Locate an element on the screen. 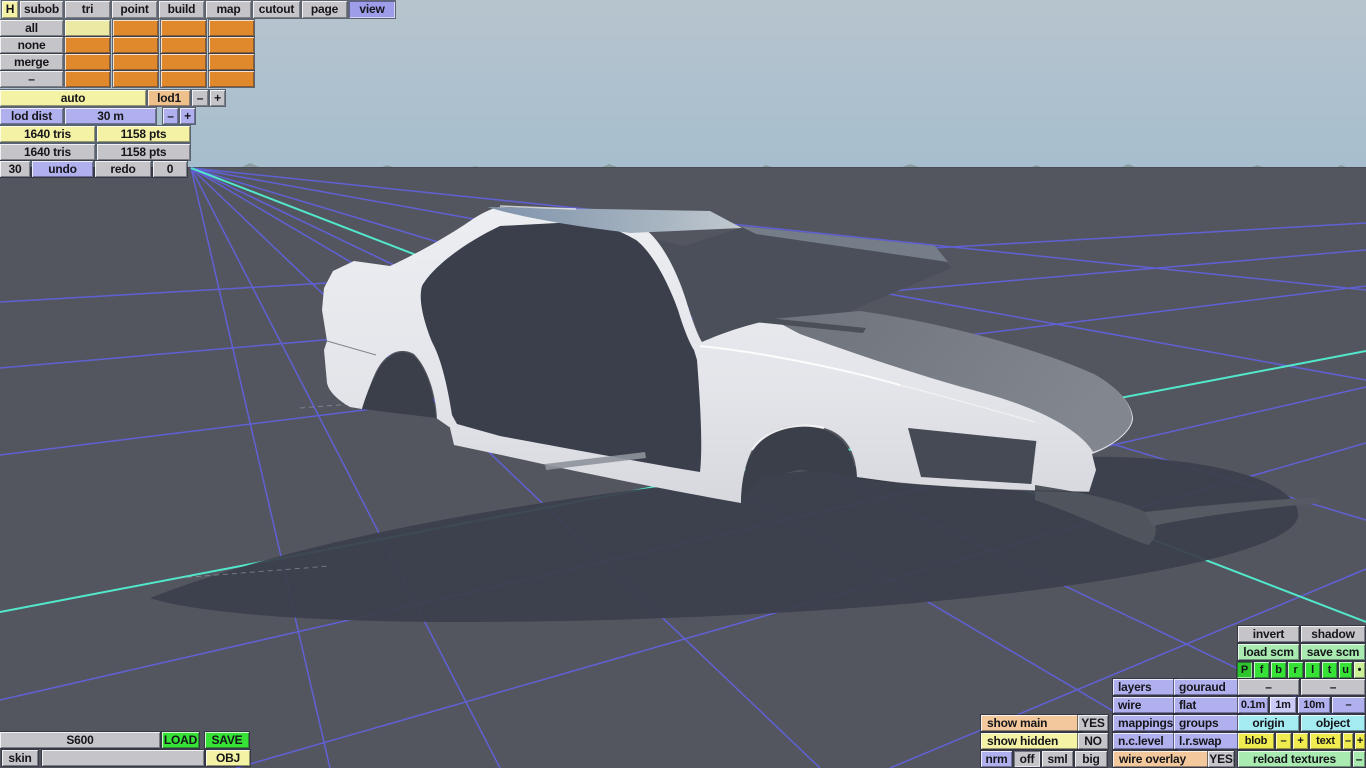  nc-level-button: n.c.level is located at coordinates (1145, 741).